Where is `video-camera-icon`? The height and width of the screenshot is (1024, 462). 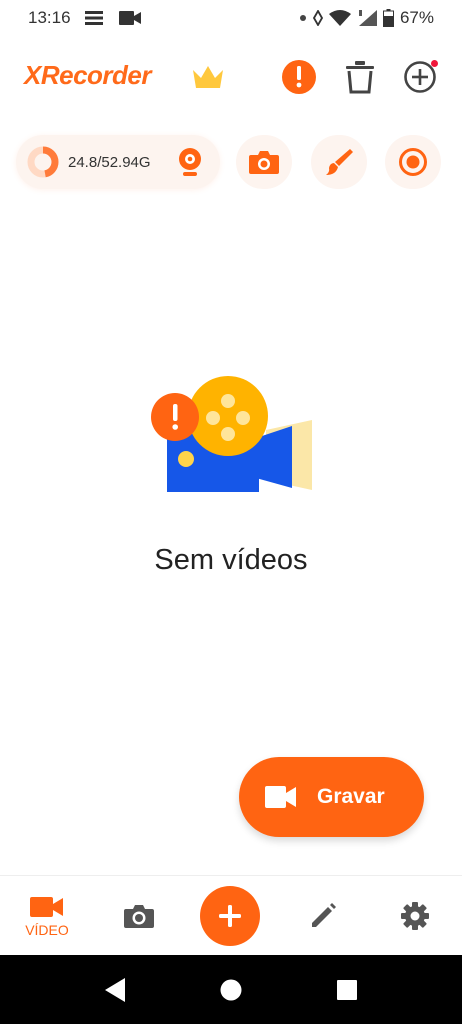 video-camera-icon is located at coordinates (280, 797).